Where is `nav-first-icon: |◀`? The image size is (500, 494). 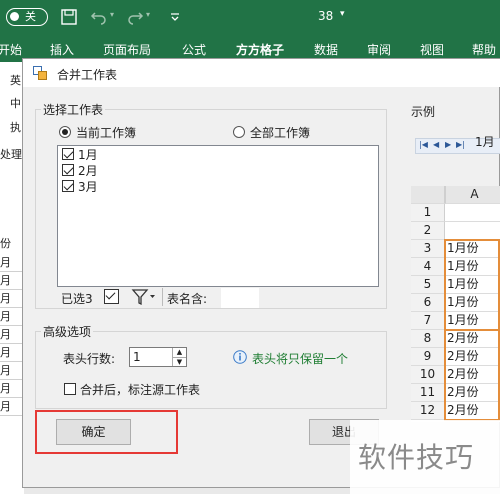
nav-first-icon: |◀ is located at coordinates (423, 144).